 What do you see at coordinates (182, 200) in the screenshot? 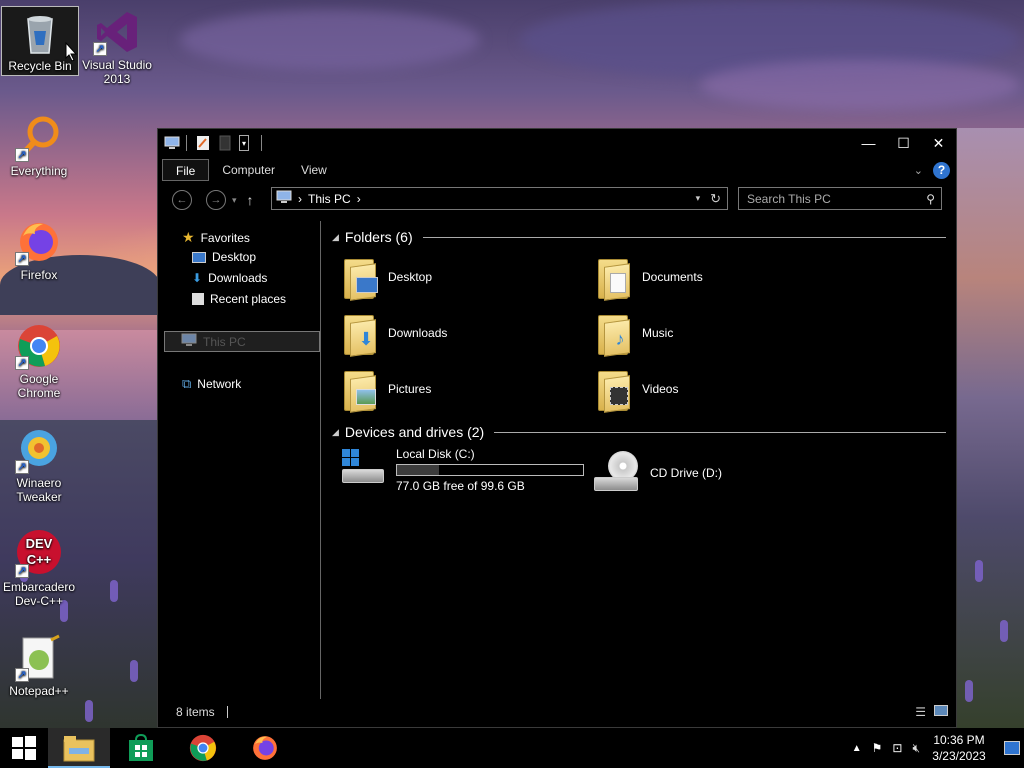
I see `back-button: ←` at bounding box center [182, 200].